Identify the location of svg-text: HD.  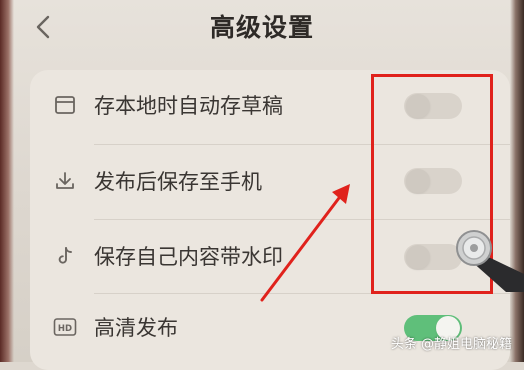
(65, 329).